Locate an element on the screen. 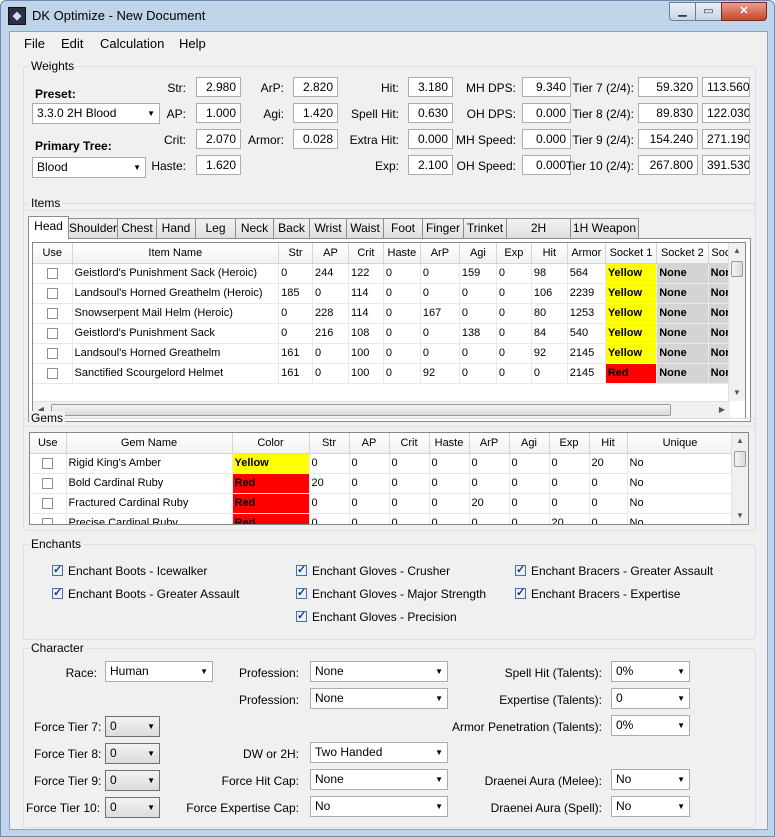 This screenshot has width=775, height=837. column-header: Use is located at coordinates (53, 253).